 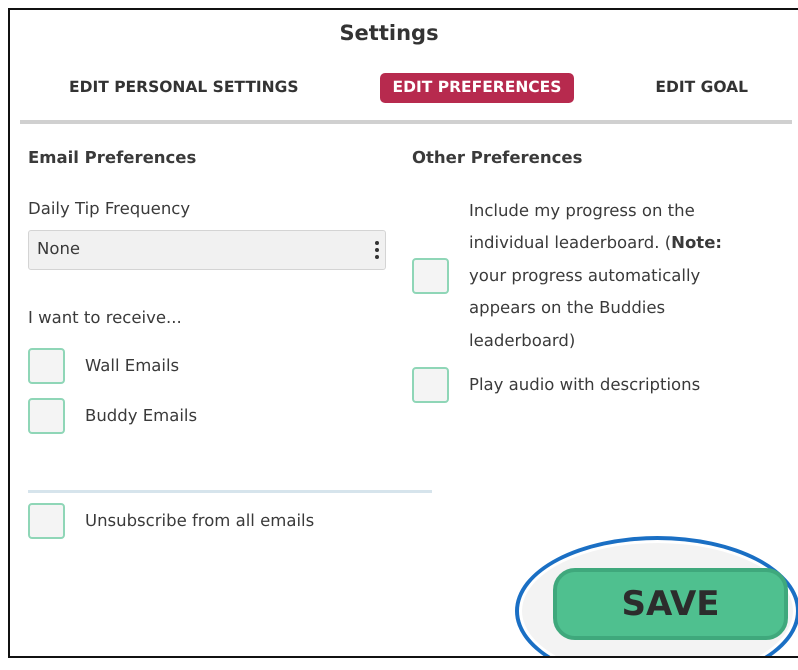 What do you see at coordinates (113, 158) in the screenshot?
I see `section-heading: Email Preferences` at bounding box center [113, 158].